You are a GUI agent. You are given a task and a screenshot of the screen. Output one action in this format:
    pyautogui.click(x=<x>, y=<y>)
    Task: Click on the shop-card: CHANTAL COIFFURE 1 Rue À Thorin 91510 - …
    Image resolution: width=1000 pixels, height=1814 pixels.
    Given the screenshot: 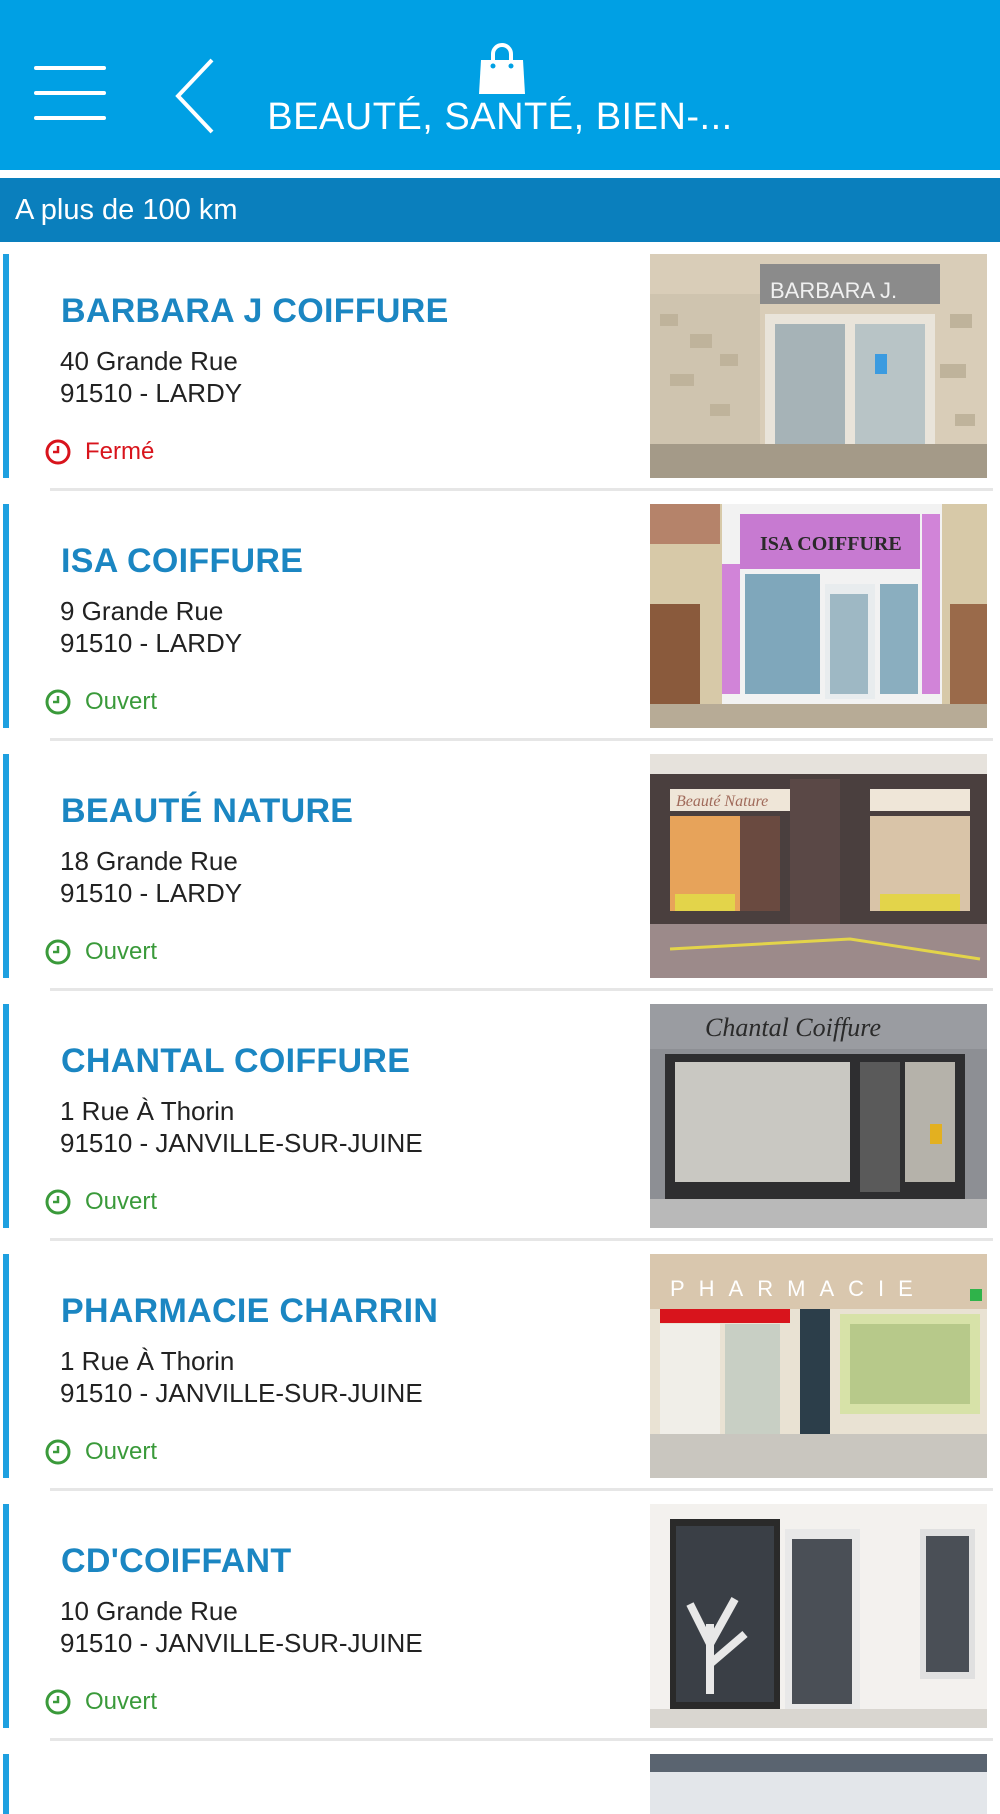 What is the action you would take?
    pyautogui.click(x=500, y=1125)
    